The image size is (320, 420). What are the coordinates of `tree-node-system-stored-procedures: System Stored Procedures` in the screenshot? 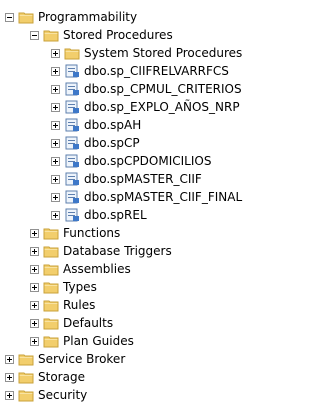 It's located at (146, 53).